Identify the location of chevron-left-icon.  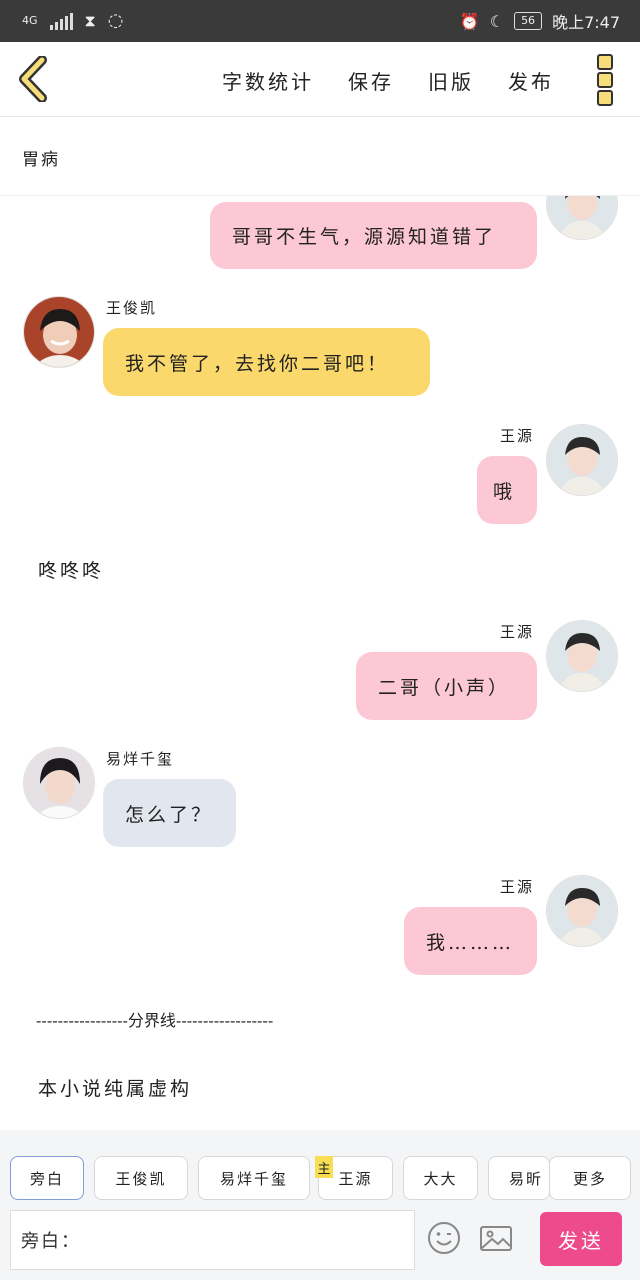
(33, 79).